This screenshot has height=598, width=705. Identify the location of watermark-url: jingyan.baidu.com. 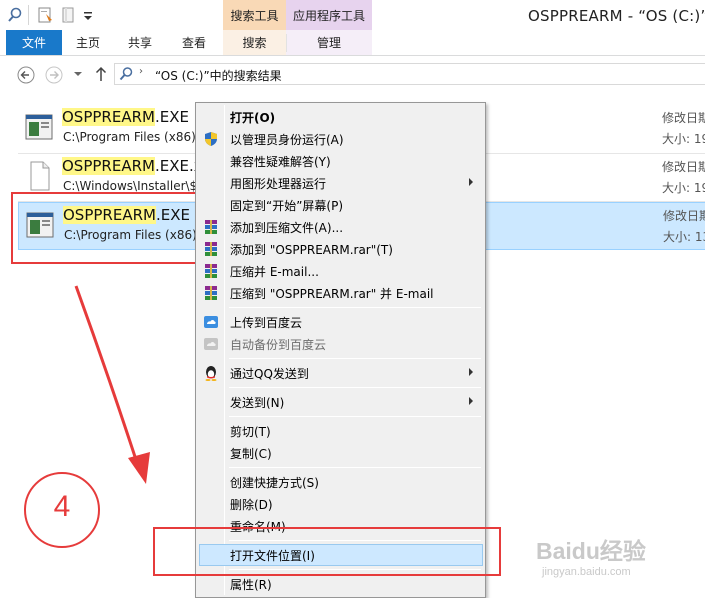
(586, 572).